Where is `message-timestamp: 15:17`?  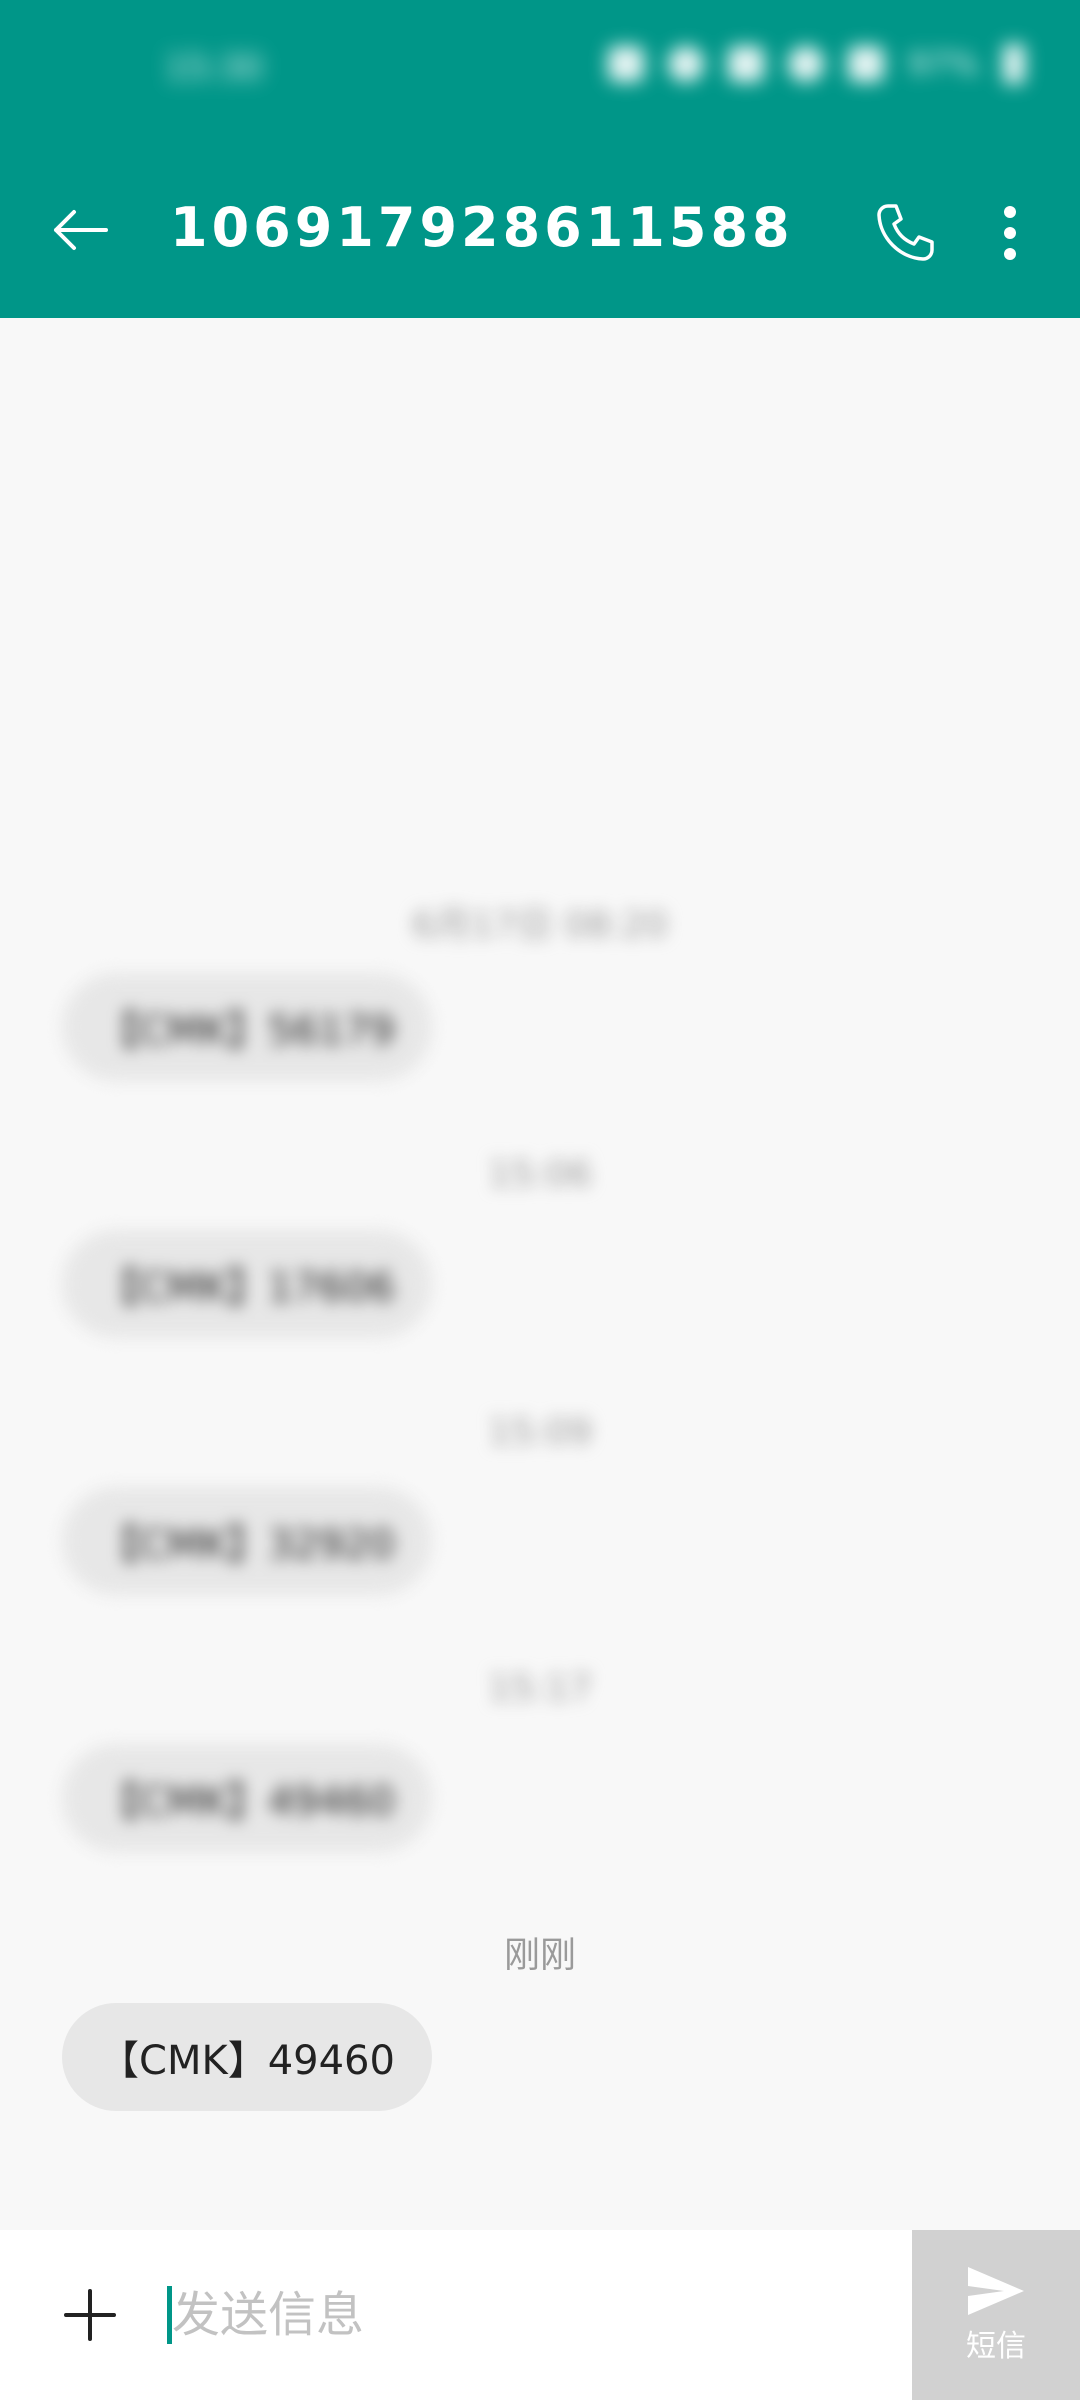 message-timestamp: 15:17 is located at coordinates (540, 1688).